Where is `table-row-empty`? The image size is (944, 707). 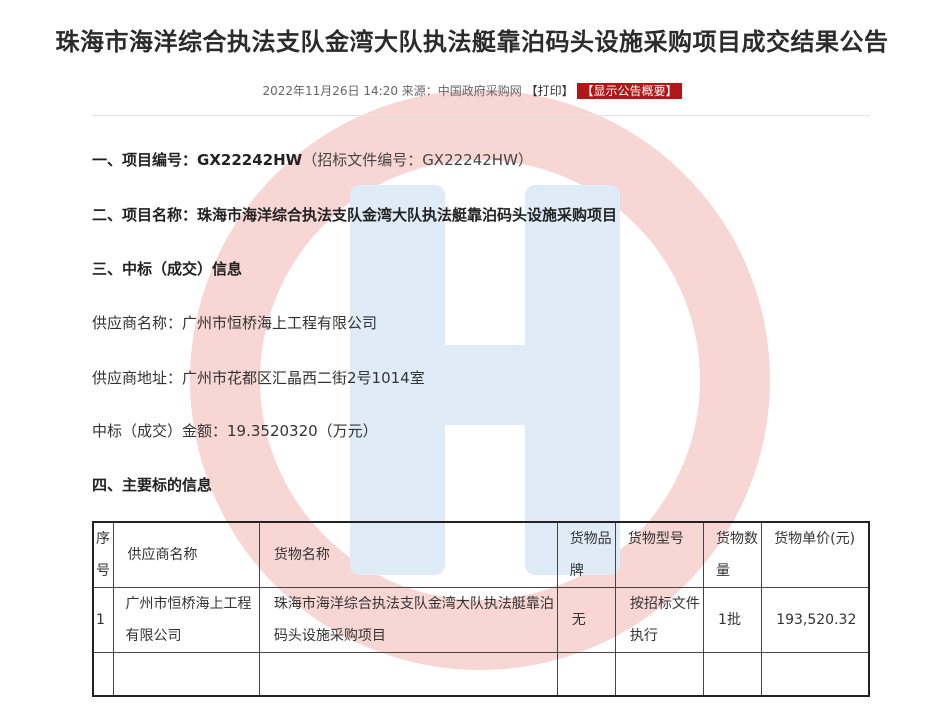 table-row-empty is located at coordinates (481, 674).